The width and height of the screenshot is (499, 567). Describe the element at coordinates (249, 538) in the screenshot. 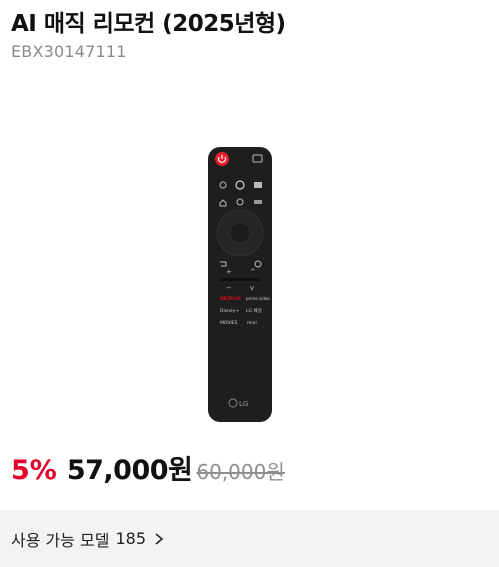

I see `compatible-models-bar: 사용 가능 모델 185` at that location.